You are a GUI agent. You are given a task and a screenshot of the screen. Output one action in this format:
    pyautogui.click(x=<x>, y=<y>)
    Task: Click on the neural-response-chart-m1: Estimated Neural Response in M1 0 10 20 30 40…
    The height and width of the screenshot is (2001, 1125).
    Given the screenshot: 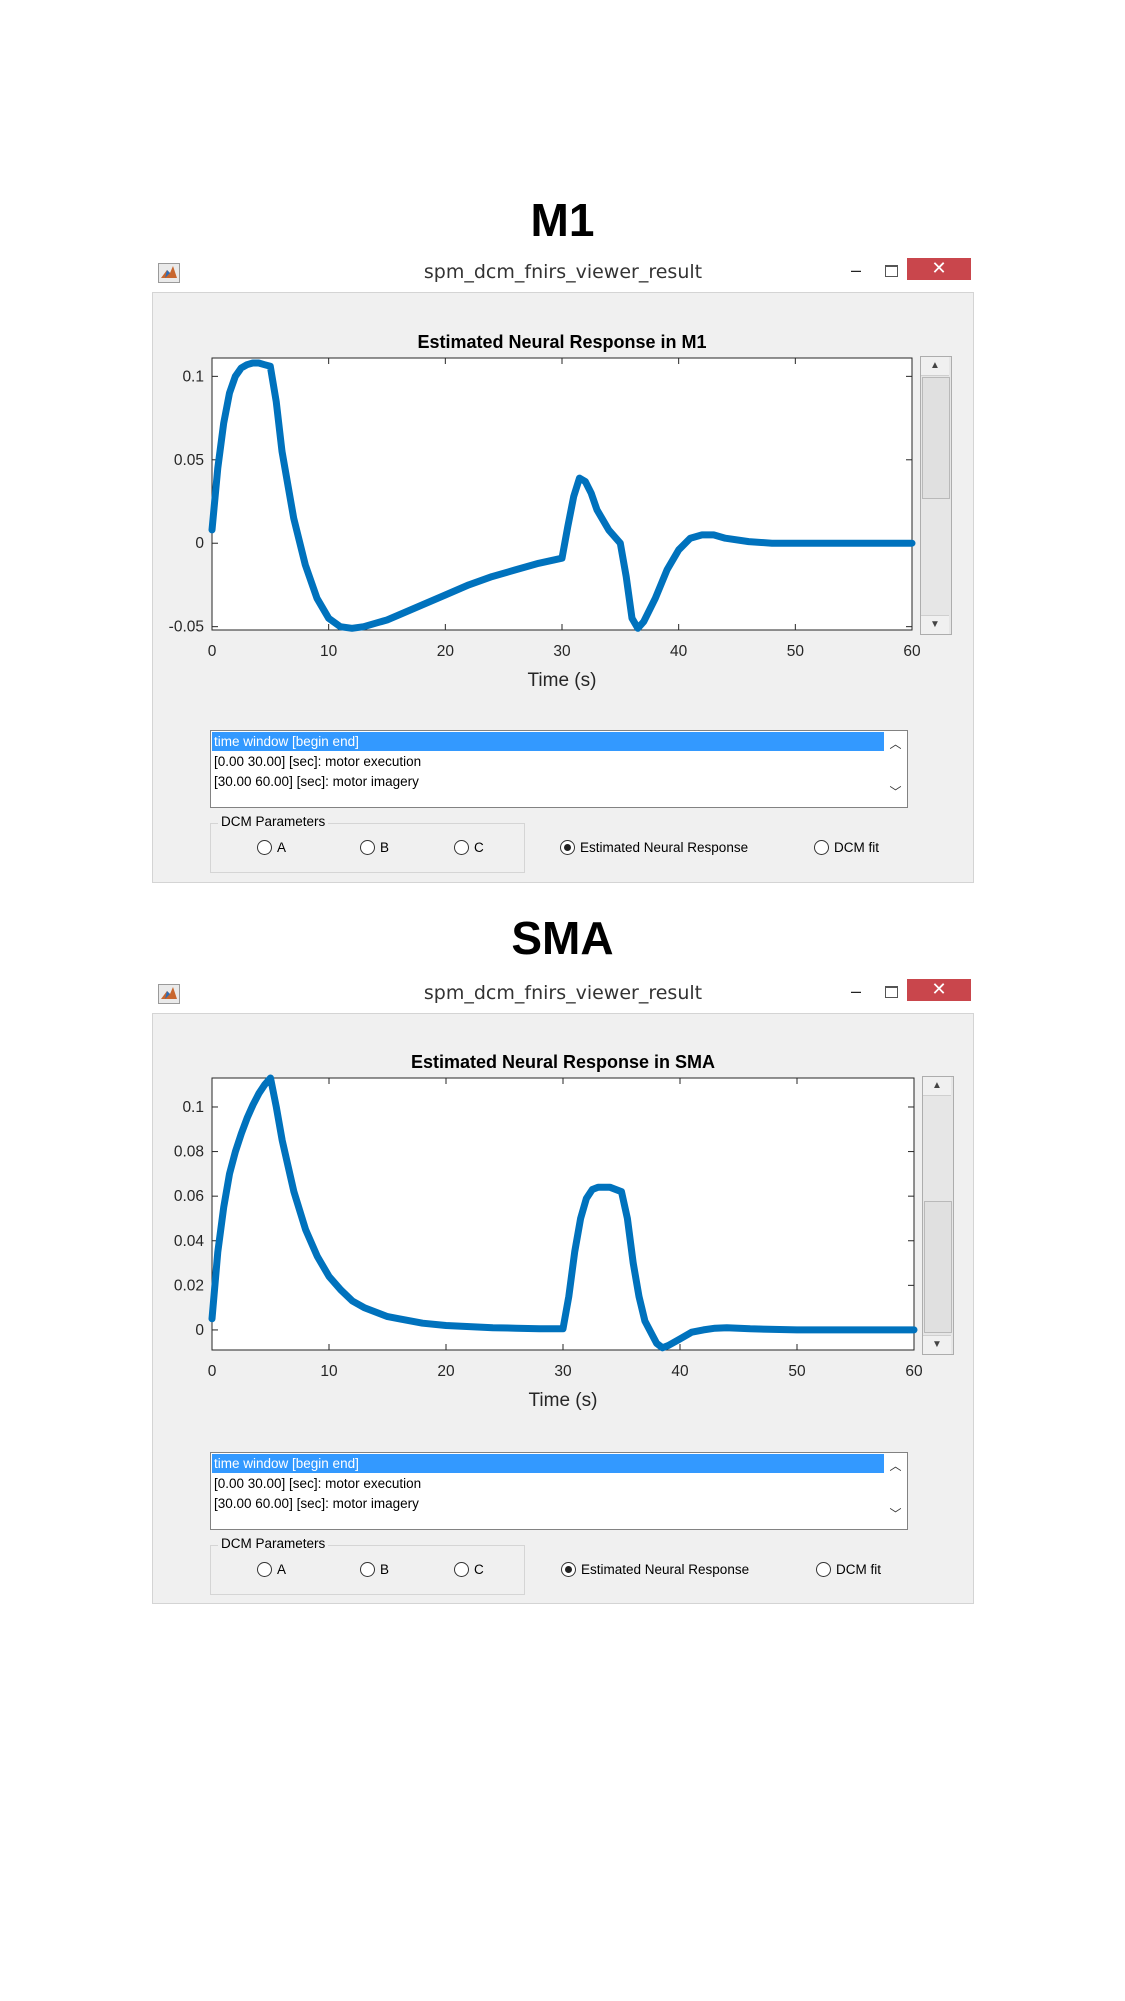 What is the action you would take?
    pyautogui.click(x=545, y=511)
    